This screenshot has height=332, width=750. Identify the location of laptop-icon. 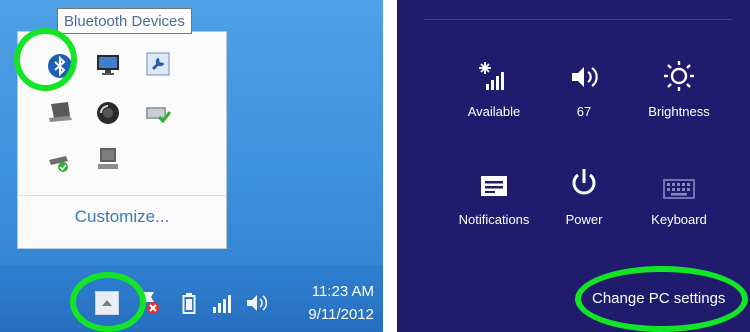
(60, 113).